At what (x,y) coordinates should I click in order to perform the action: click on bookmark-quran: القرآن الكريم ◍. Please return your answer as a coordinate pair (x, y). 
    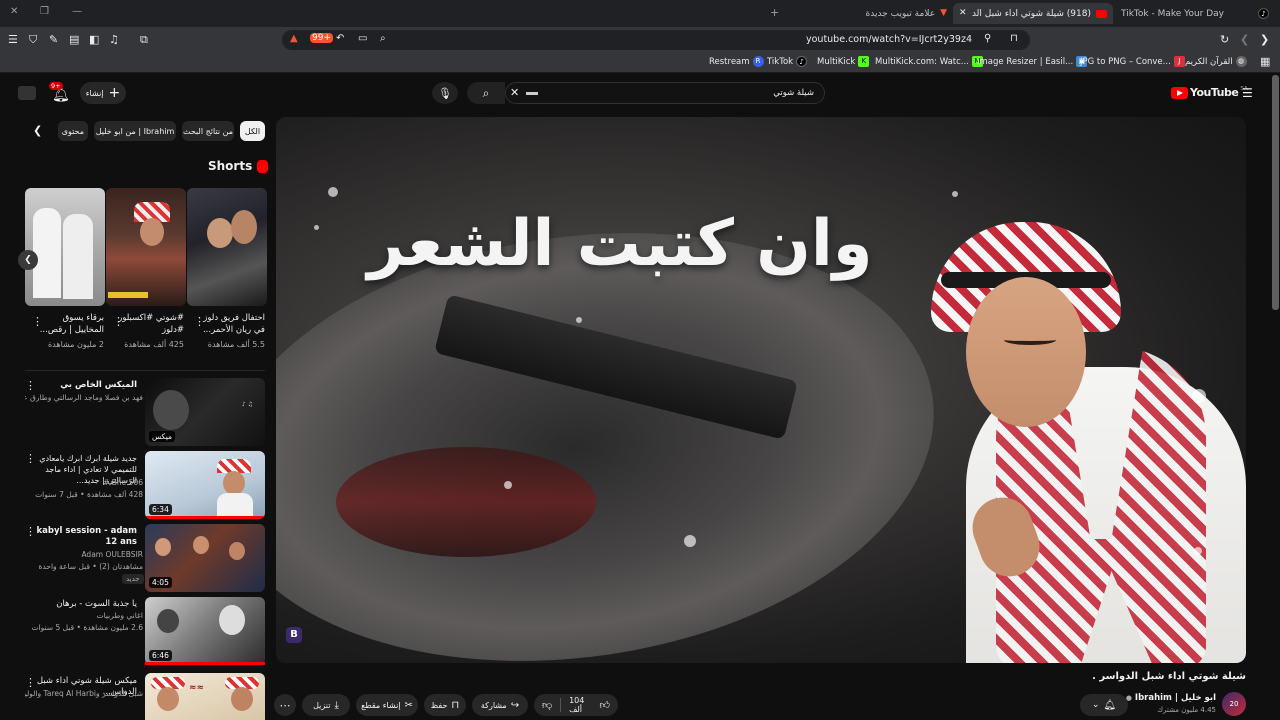
    Looking at the image, I should click on (1216, 61).